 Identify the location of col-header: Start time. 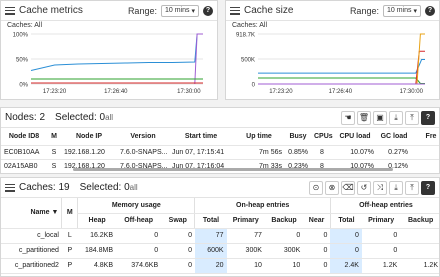
(201, 137).